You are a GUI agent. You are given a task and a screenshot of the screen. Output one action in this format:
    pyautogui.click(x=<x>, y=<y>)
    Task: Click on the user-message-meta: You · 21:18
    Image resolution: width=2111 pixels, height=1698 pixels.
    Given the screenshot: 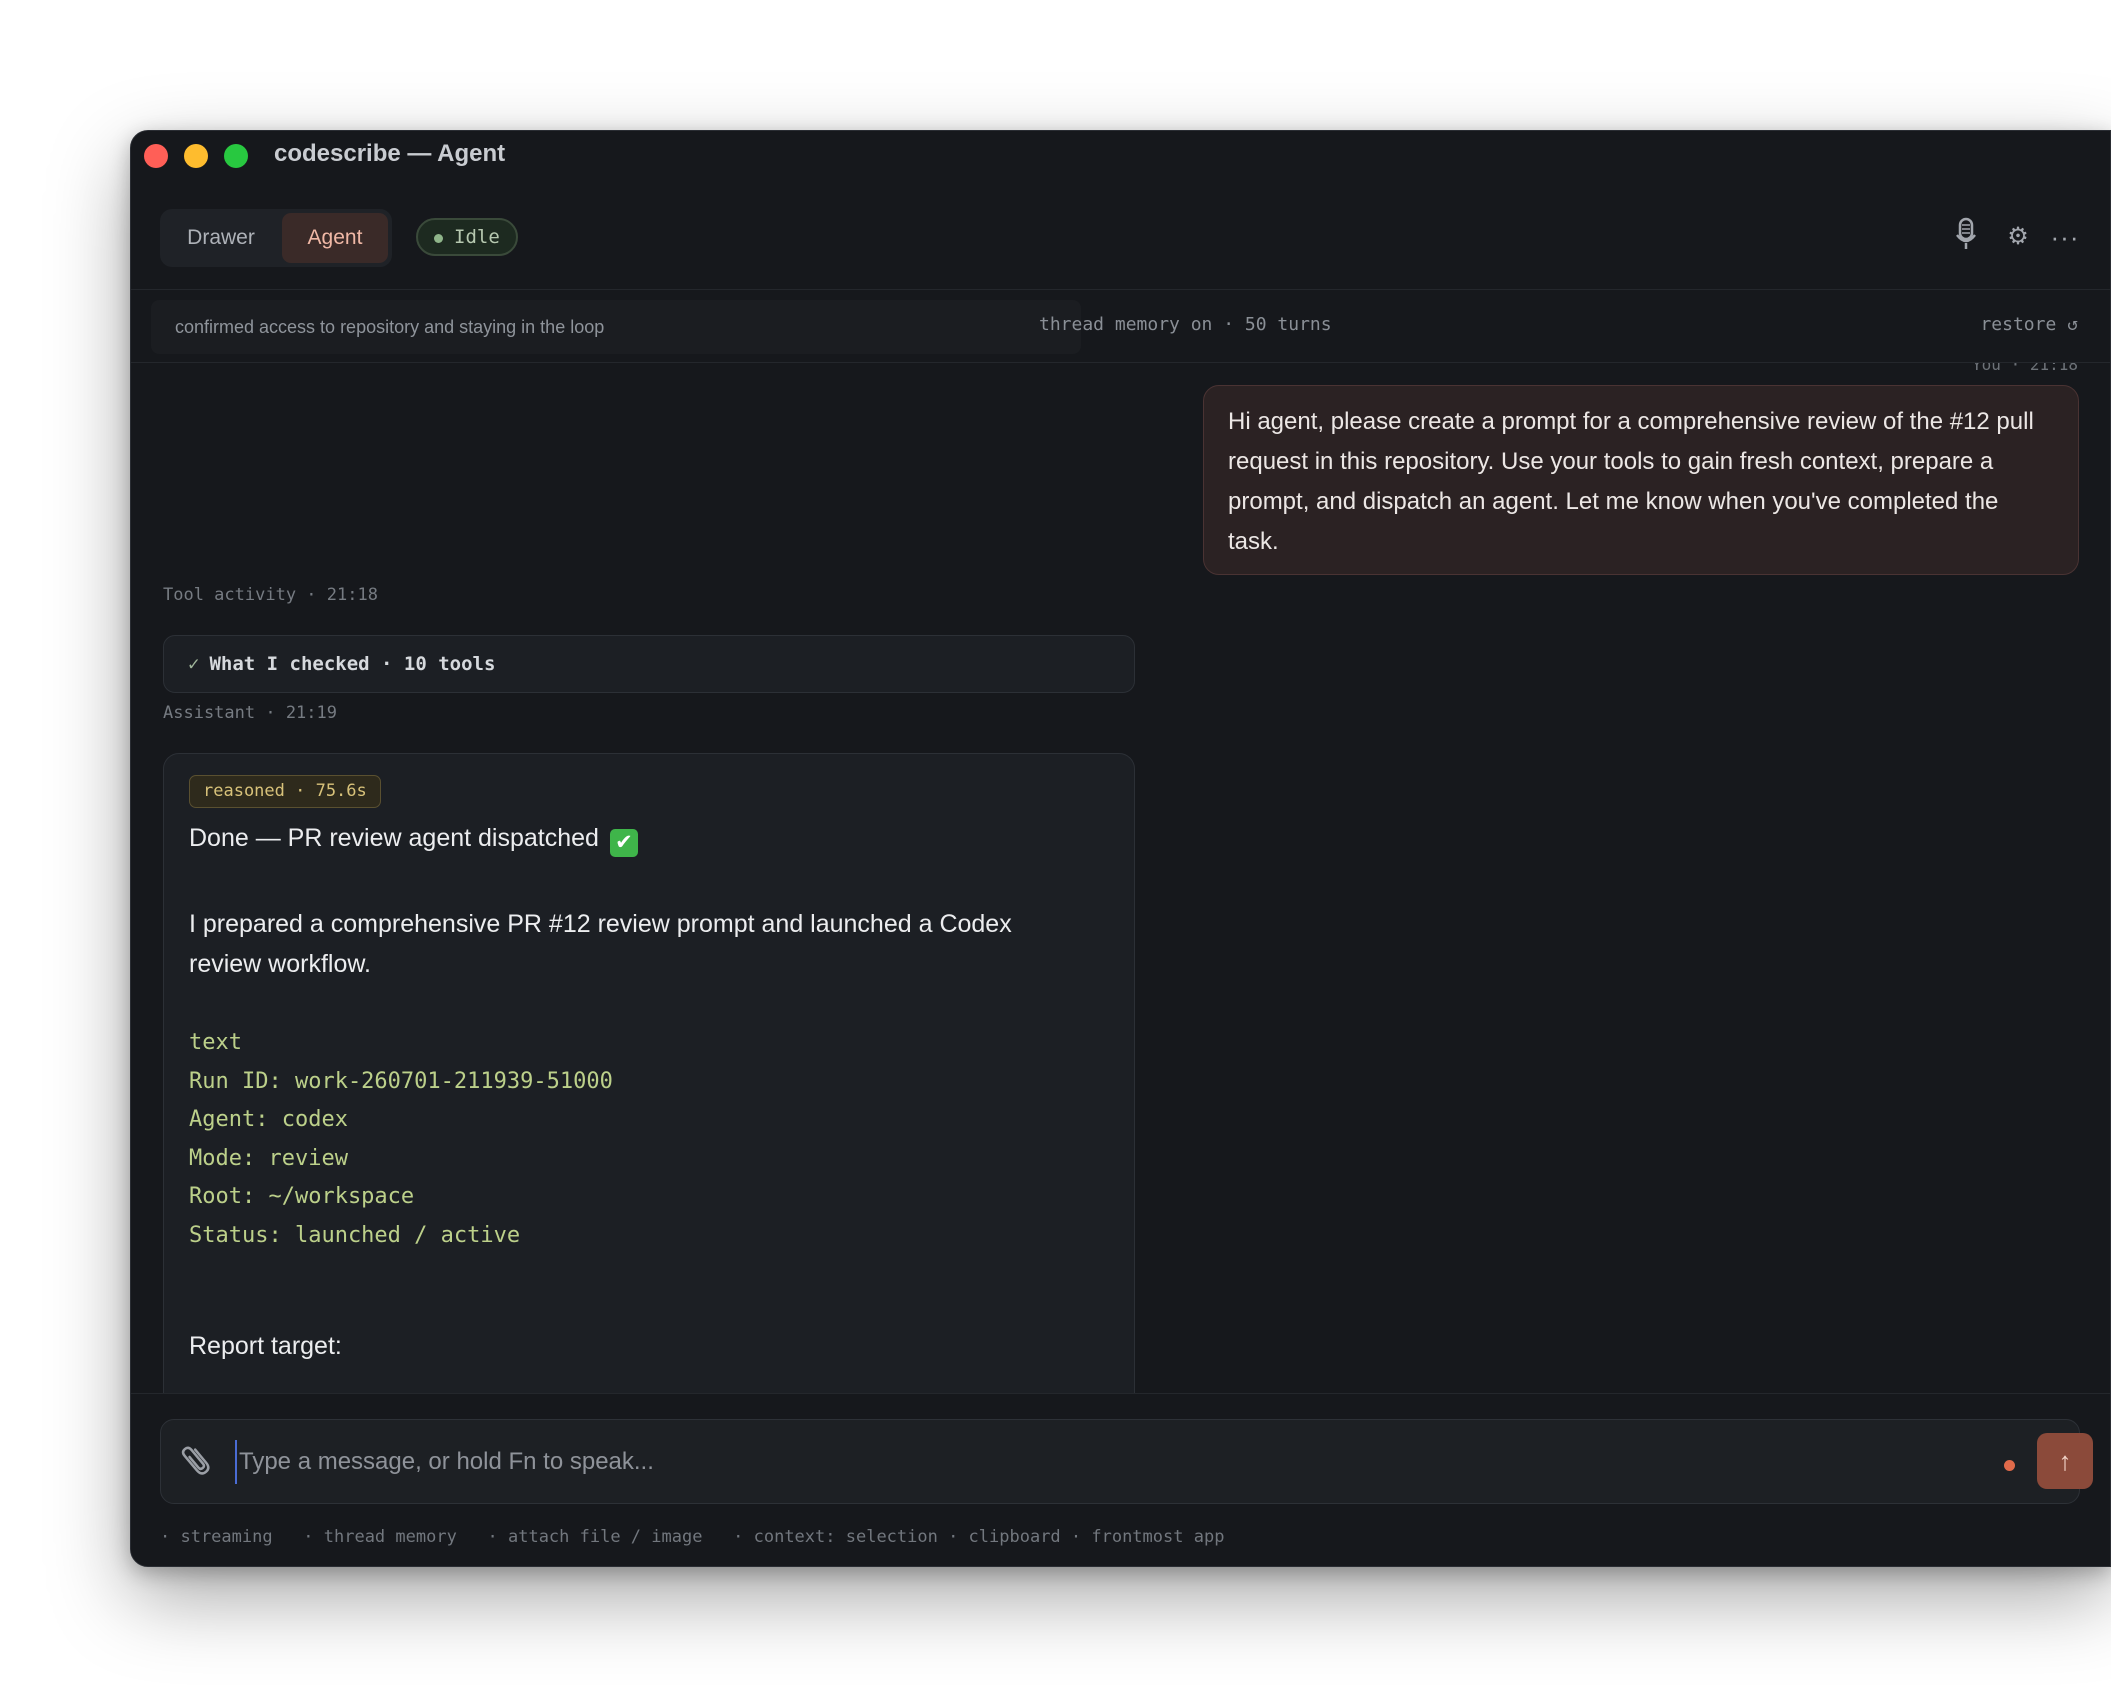 What is the action you would take?
    pyautogui.click(x=2025, y=368)
    